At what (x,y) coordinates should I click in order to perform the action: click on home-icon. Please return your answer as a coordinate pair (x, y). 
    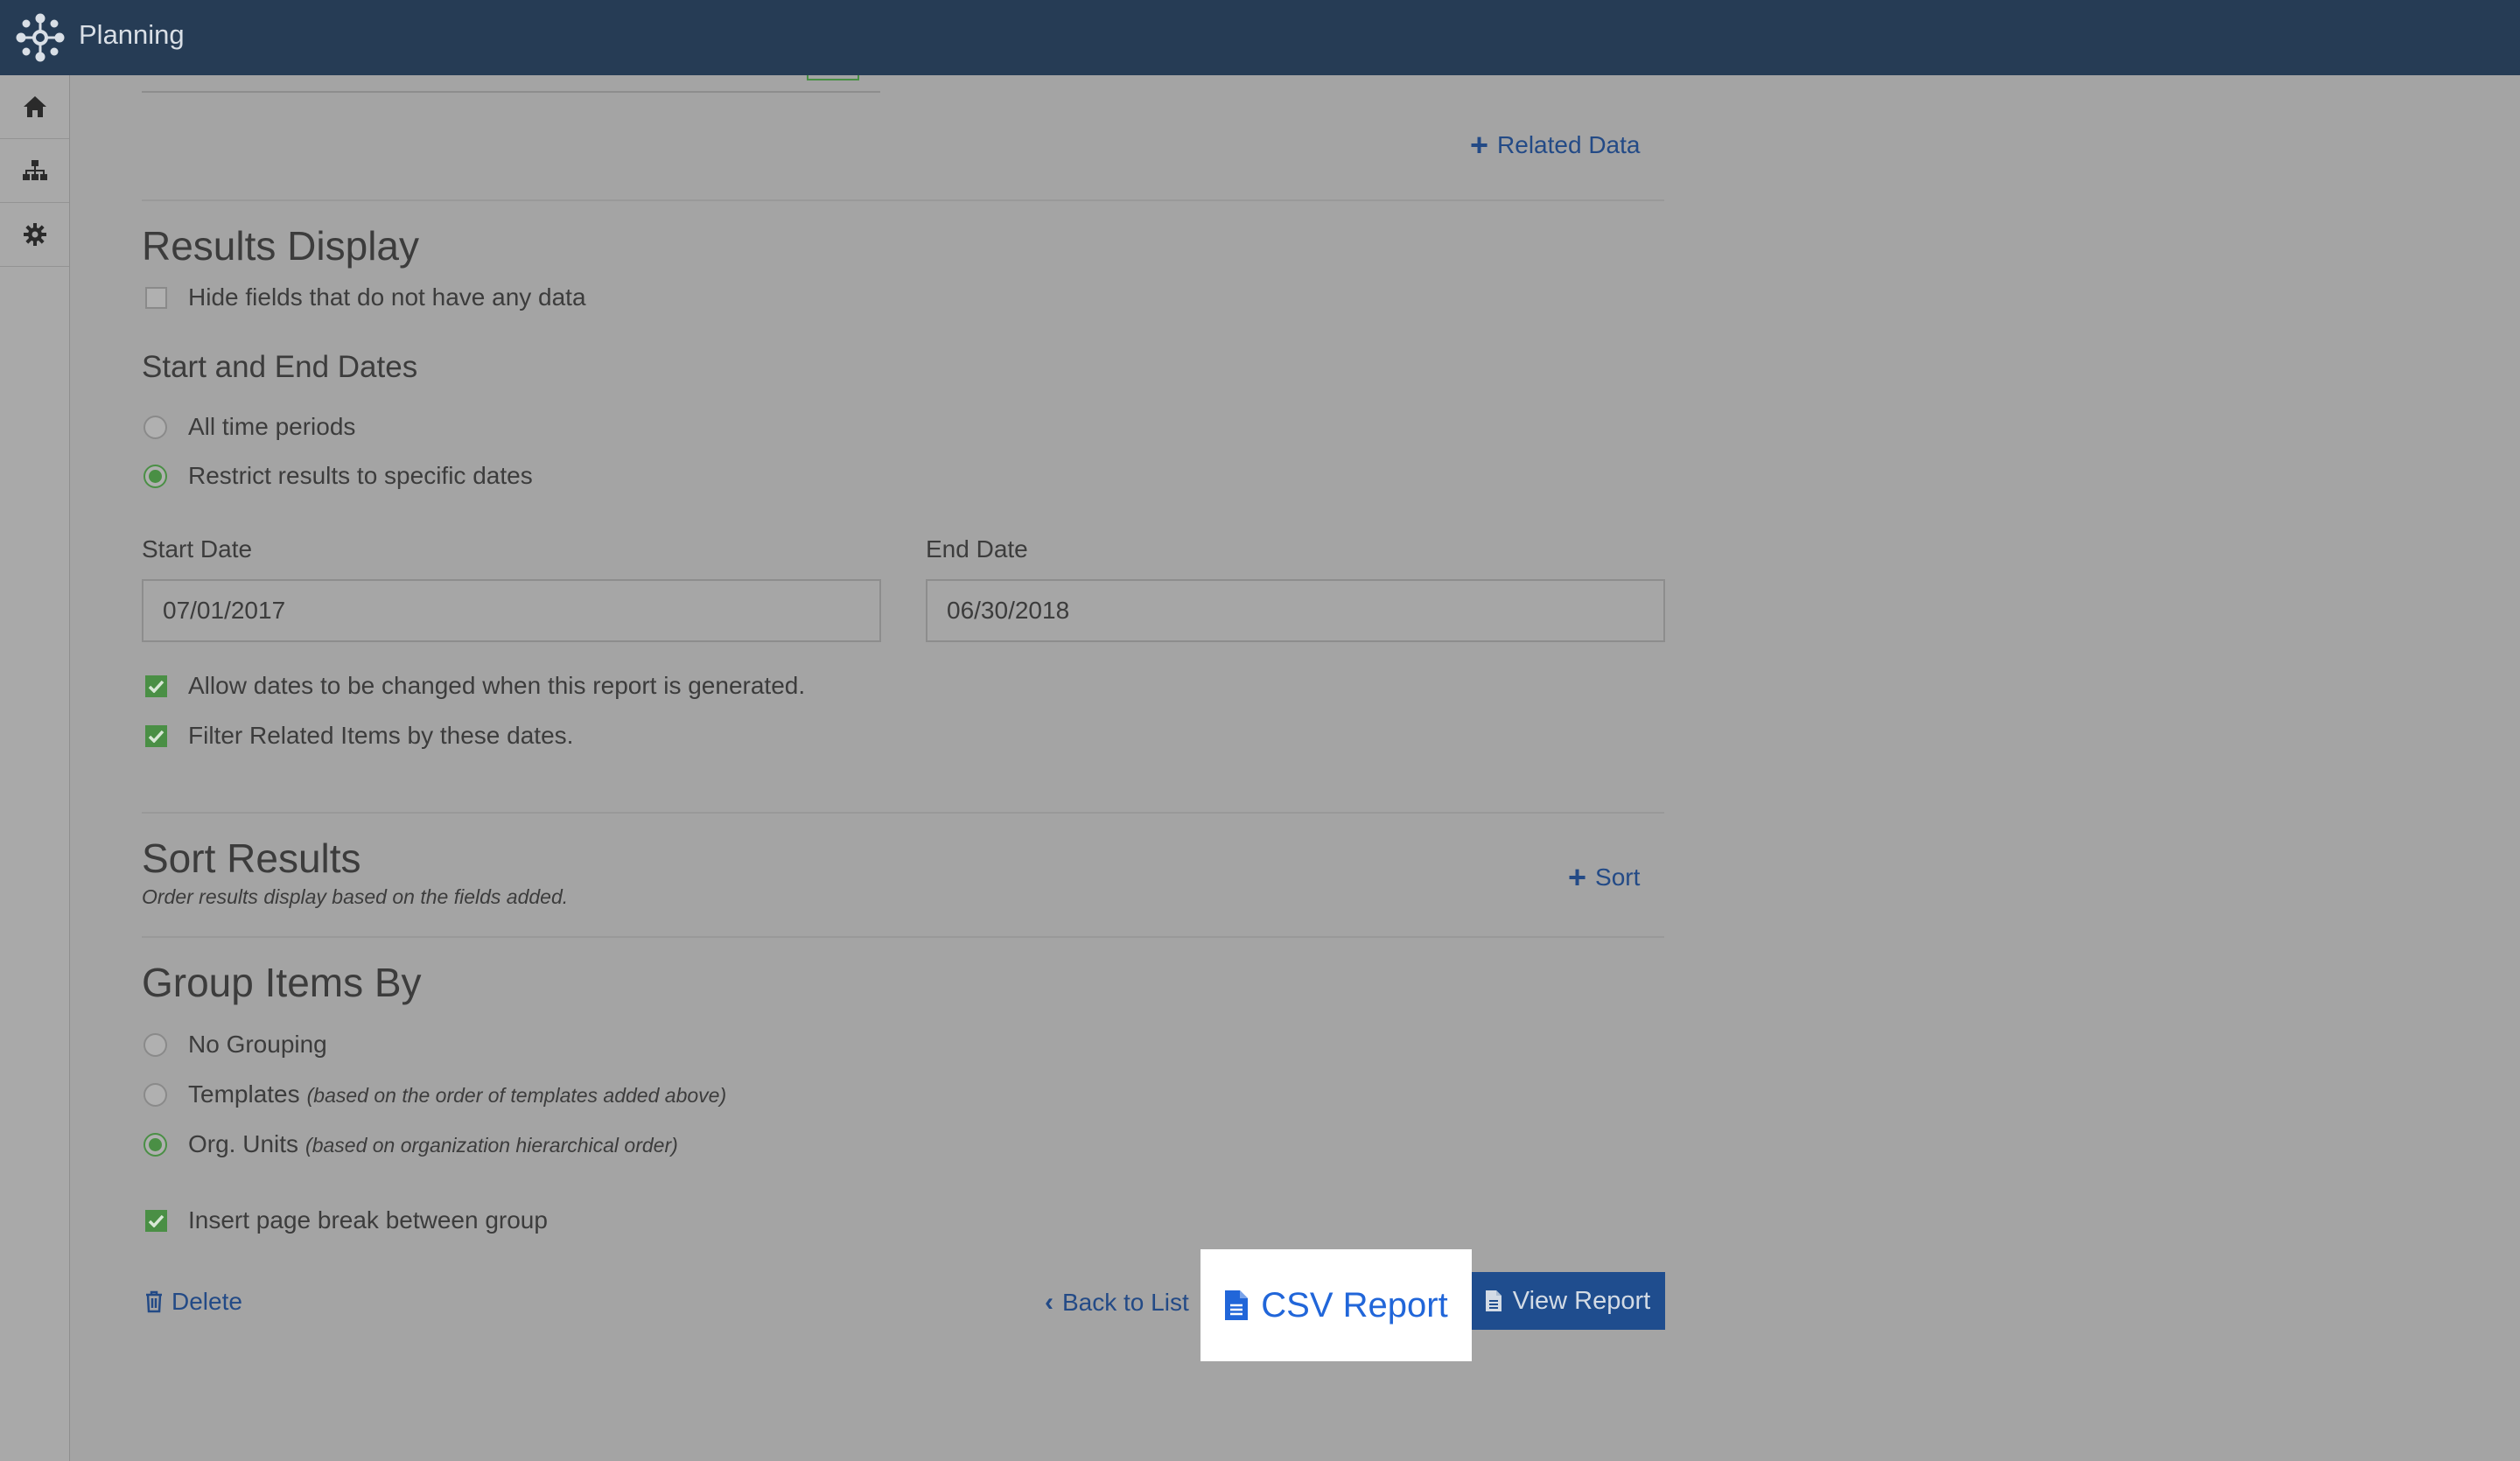
    Looking at the image, I should click on (34, 107).